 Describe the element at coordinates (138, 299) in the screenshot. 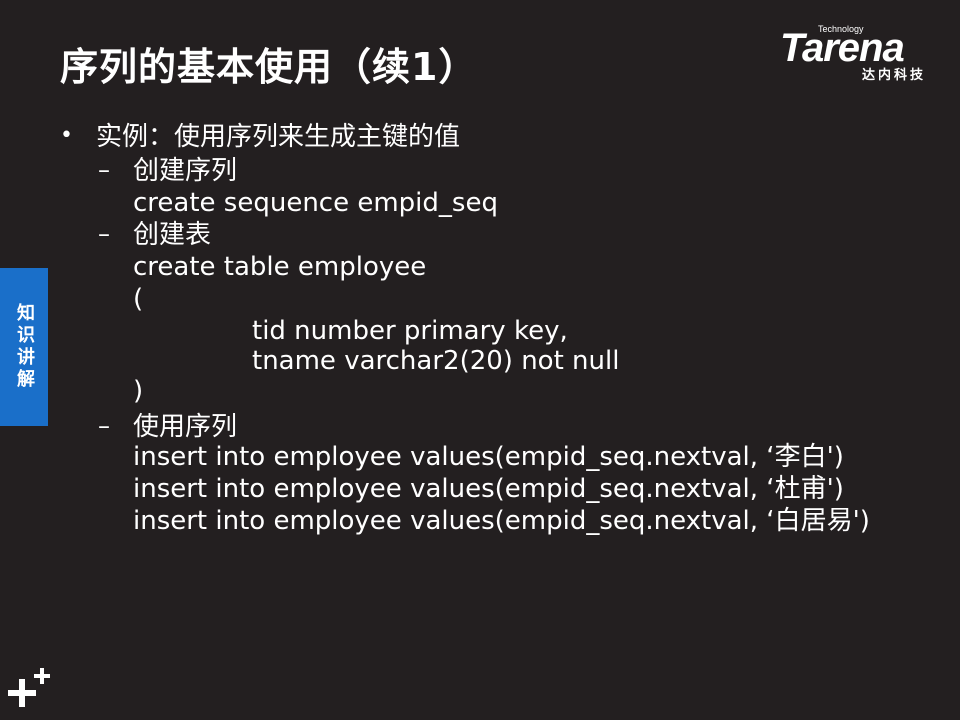

I see `code-line: (` at that location.